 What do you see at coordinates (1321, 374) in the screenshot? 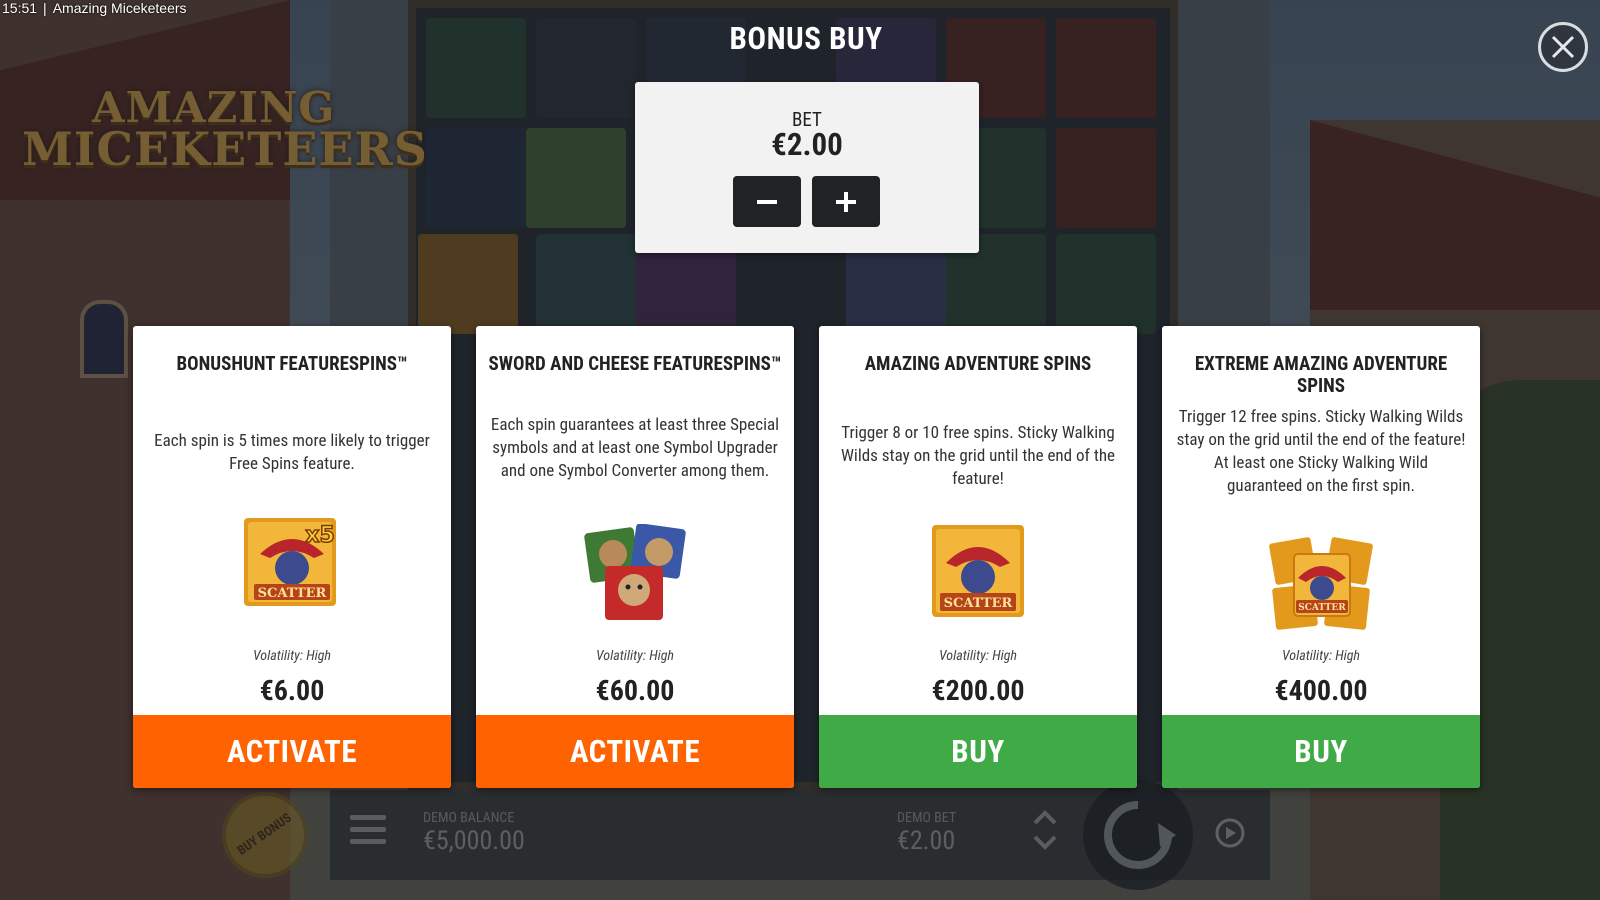
I see `card-title: EXTREME AMAZING ADVENTURE SPINS` at bounding box center [1321, 374].